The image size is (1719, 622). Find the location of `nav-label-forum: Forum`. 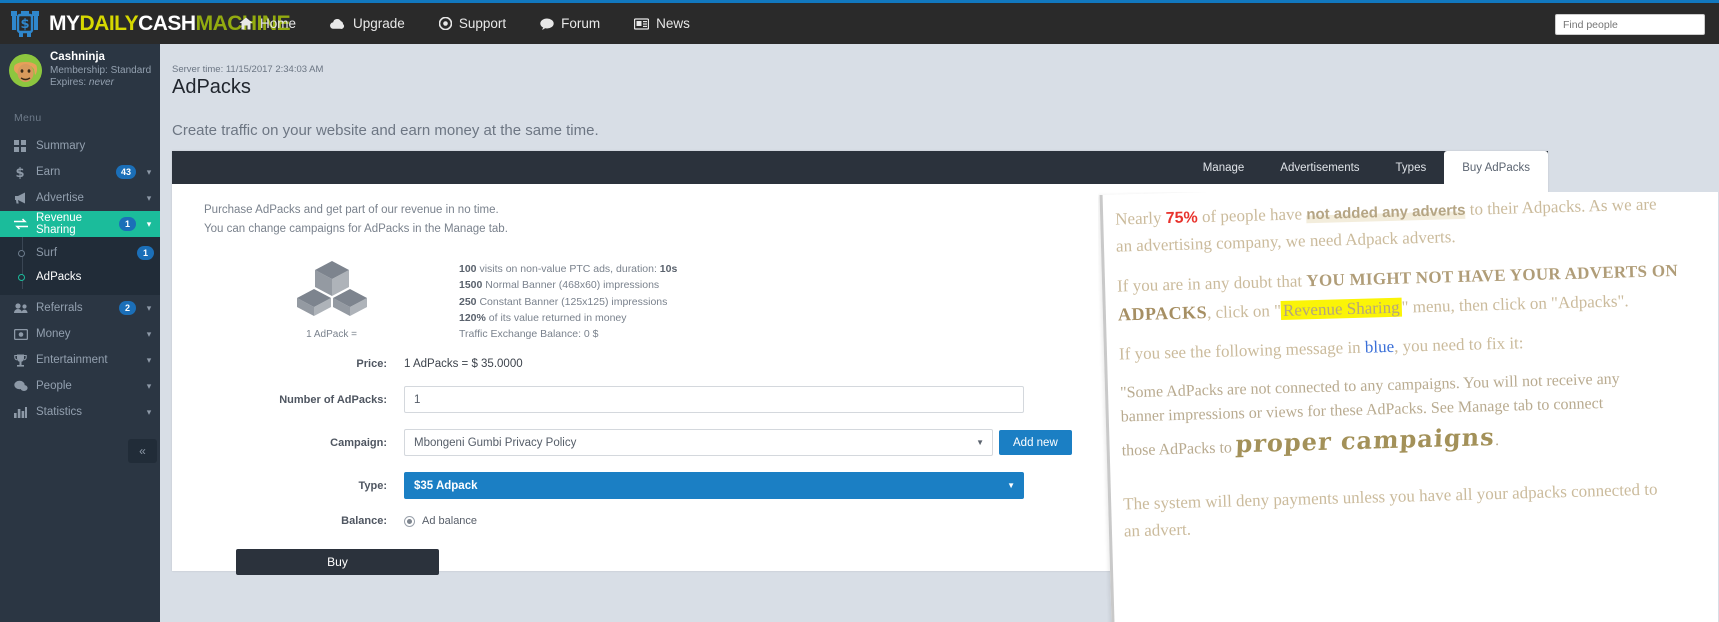

nav-label-forum: Forum is located at coordinates (581, 23).